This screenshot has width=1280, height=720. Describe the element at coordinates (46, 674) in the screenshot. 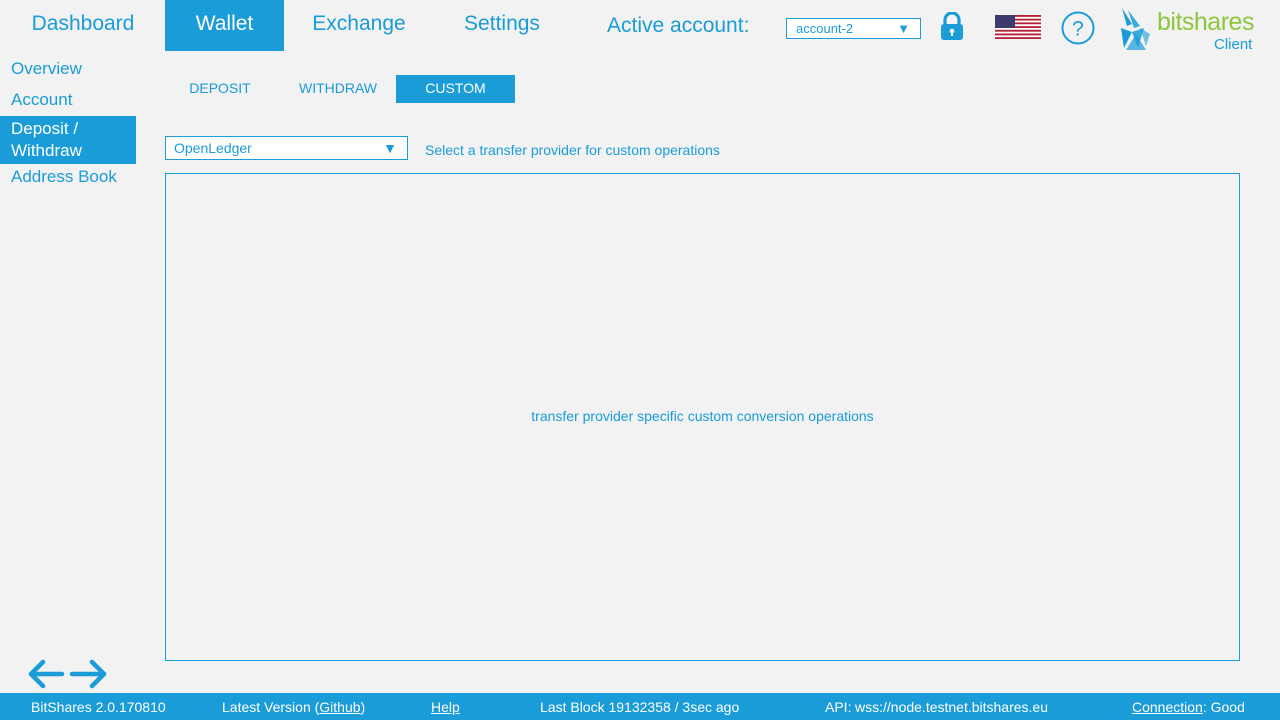

I see `back-arrow-icon` at that location.